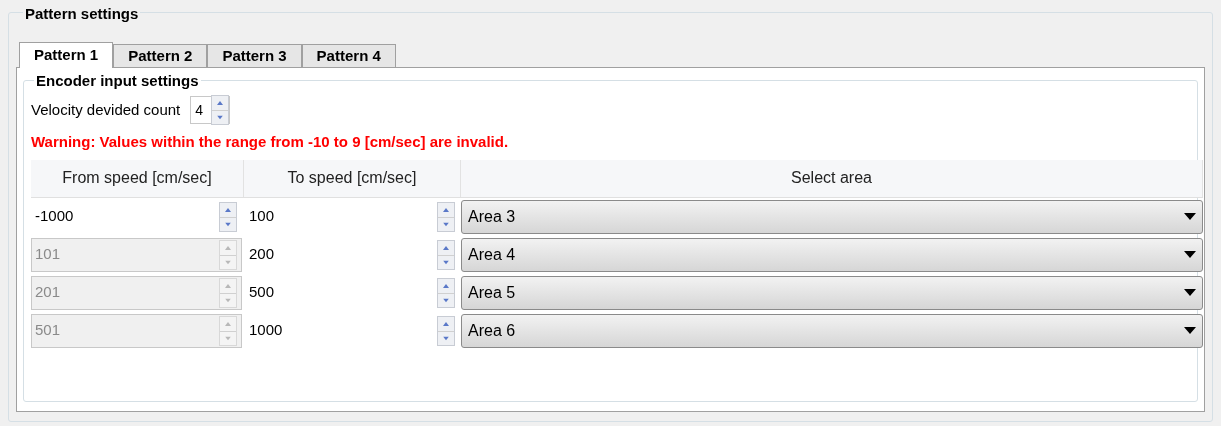  I want to click on tab: Pattern 4, so click(348, 55).